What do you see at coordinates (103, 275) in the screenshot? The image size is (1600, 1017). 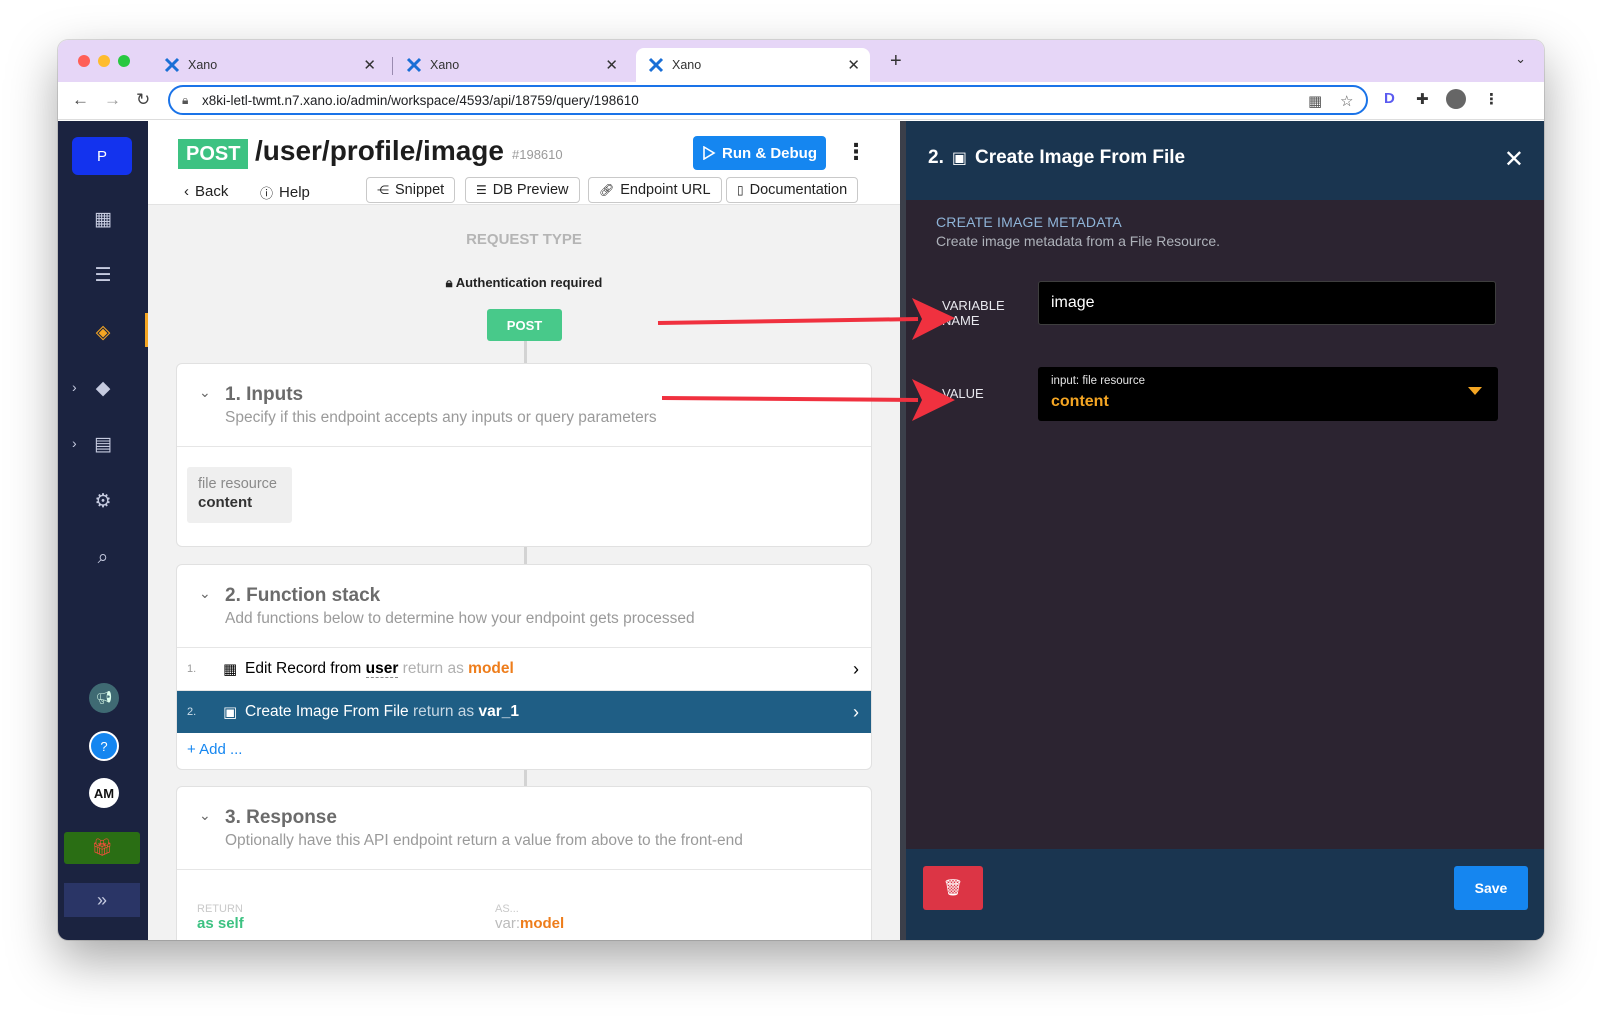 I see `database-icon: ☰` at bounding box center [103, 275].